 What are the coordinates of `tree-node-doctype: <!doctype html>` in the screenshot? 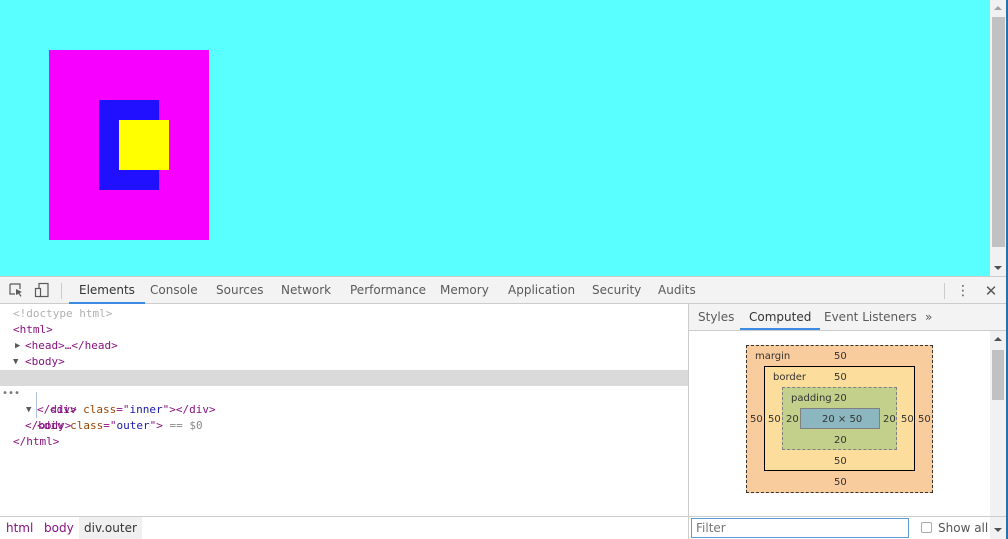 It's located at (344, 314).